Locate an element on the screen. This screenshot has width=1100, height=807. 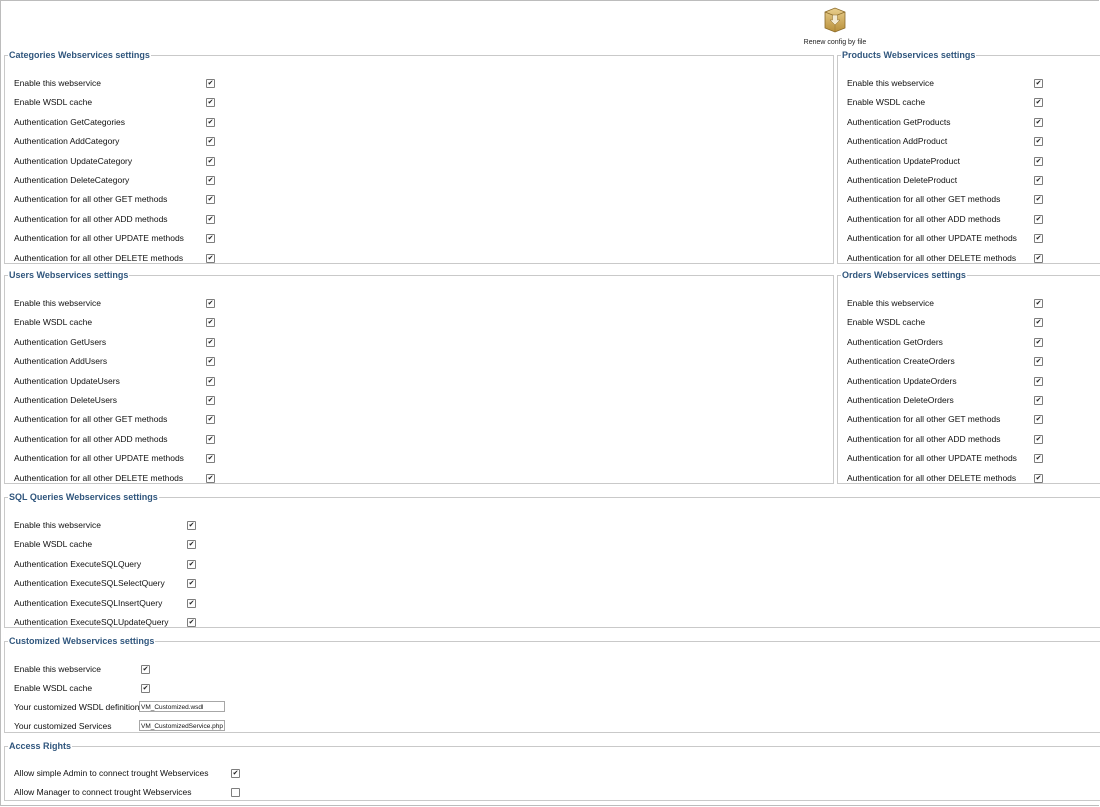
orders-setting-row: Authentication GetOrders ✔ is located at coordinates (945, 342).